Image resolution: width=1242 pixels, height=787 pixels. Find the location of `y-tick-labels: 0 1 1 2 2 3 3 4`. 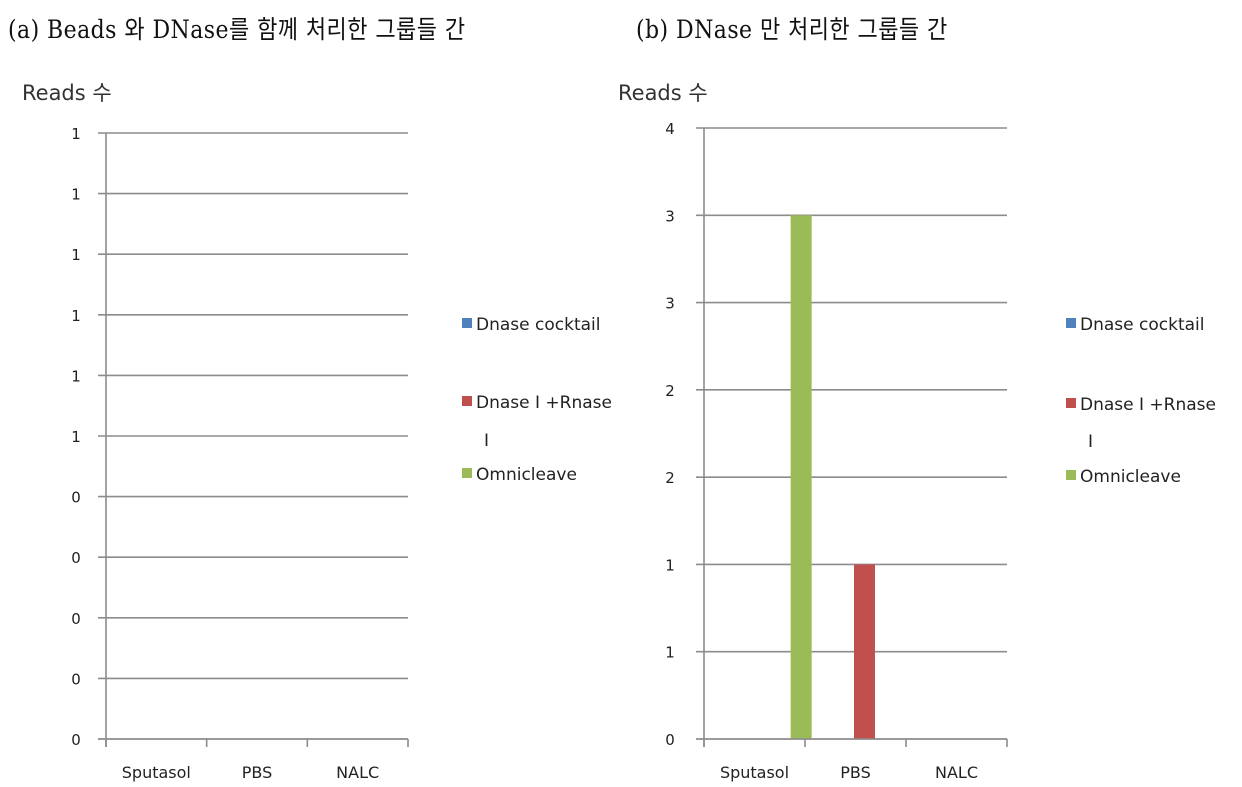

y-tick-labels: 0 1 1 2 2 3 3 4 is located at coordinates (670, 434).